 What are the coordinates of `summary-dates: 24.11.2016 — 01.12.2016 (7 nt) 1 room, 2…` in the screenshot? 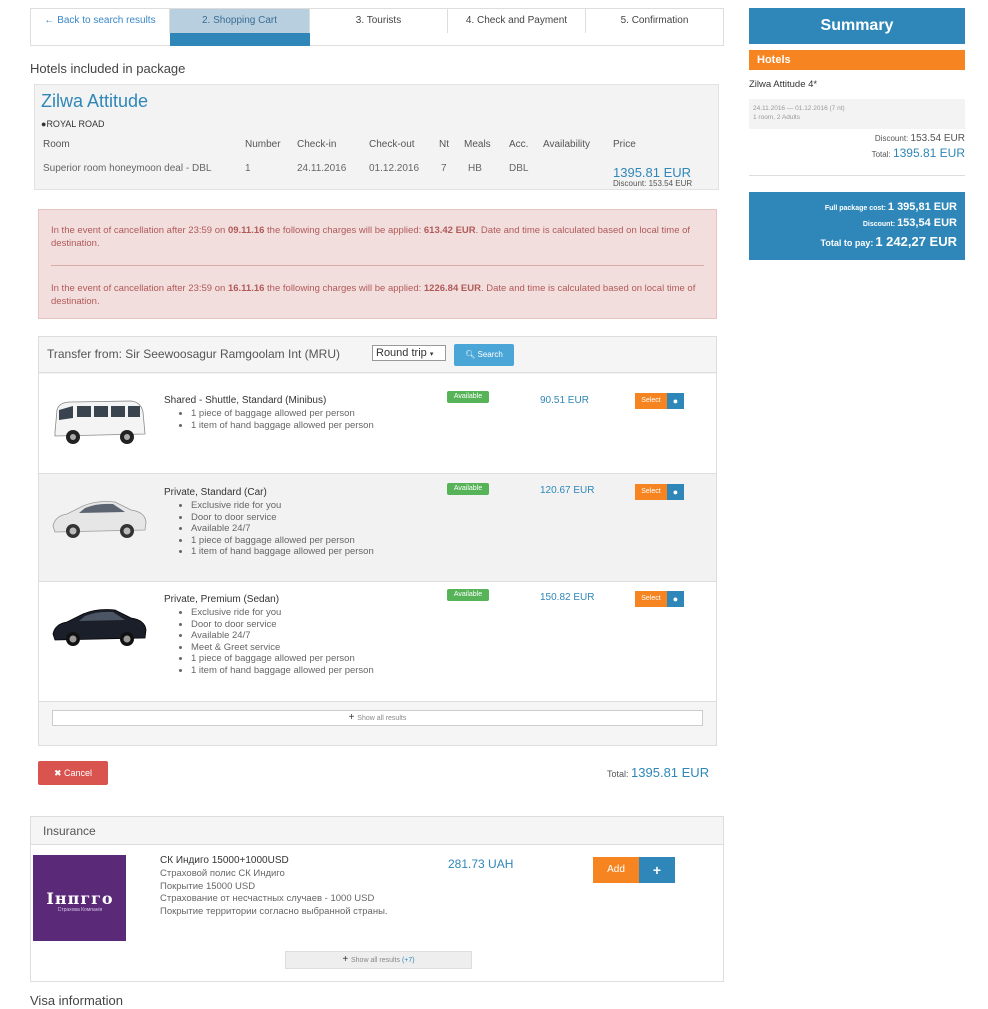 It's located at (857, 114).